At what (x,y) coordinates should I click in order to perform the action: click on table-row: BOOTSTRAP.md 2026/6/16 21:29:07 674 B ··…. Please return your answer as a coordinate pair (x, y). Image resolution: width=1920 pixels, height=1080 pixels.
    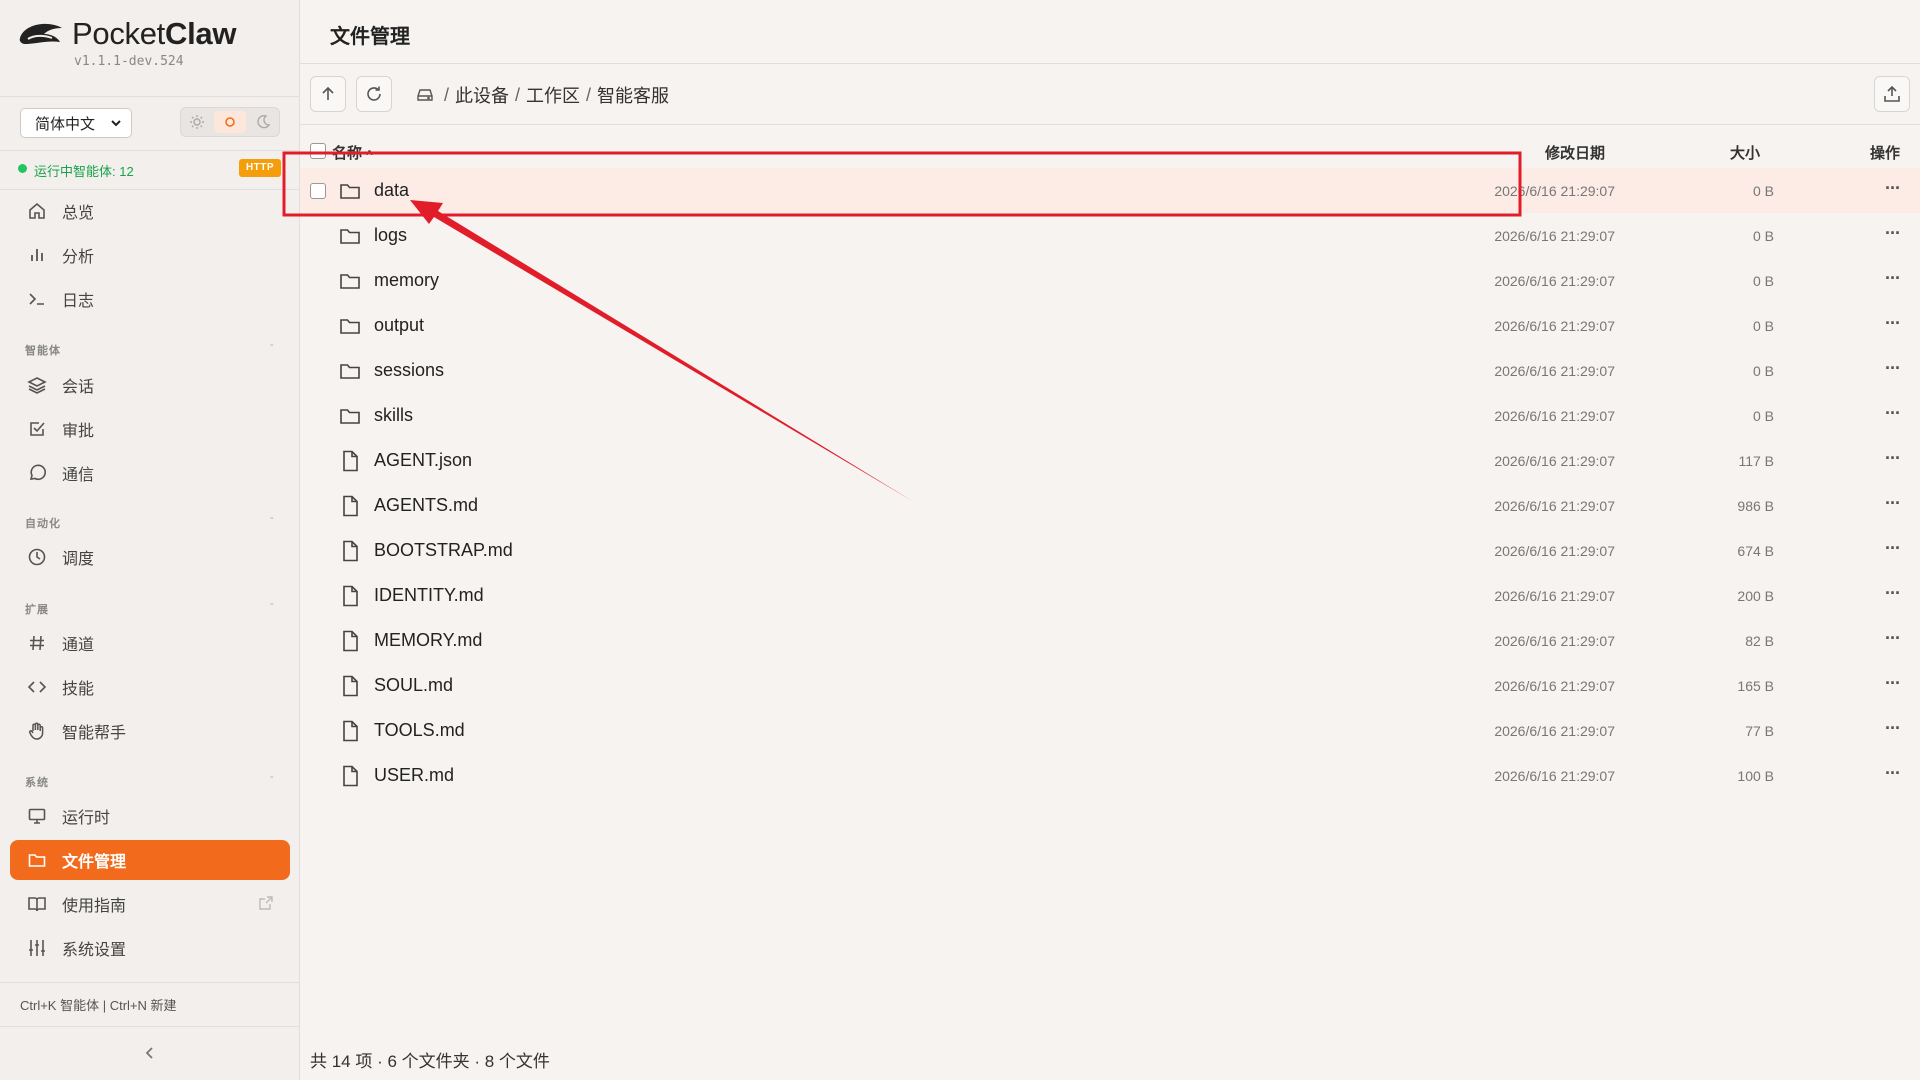
    Looking at the image, I should click on (1110, 550).